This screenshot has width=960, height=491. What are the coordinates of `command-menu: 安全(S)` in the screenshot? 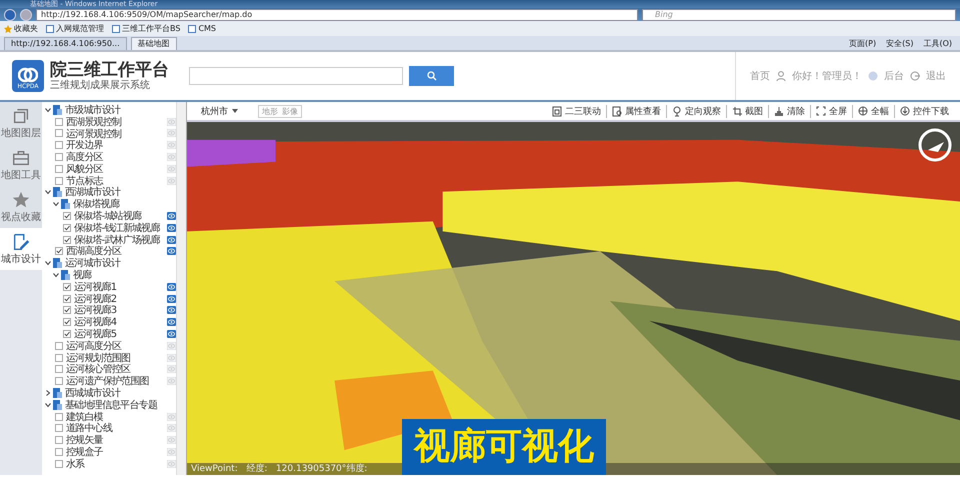 It's located at (900, 43).